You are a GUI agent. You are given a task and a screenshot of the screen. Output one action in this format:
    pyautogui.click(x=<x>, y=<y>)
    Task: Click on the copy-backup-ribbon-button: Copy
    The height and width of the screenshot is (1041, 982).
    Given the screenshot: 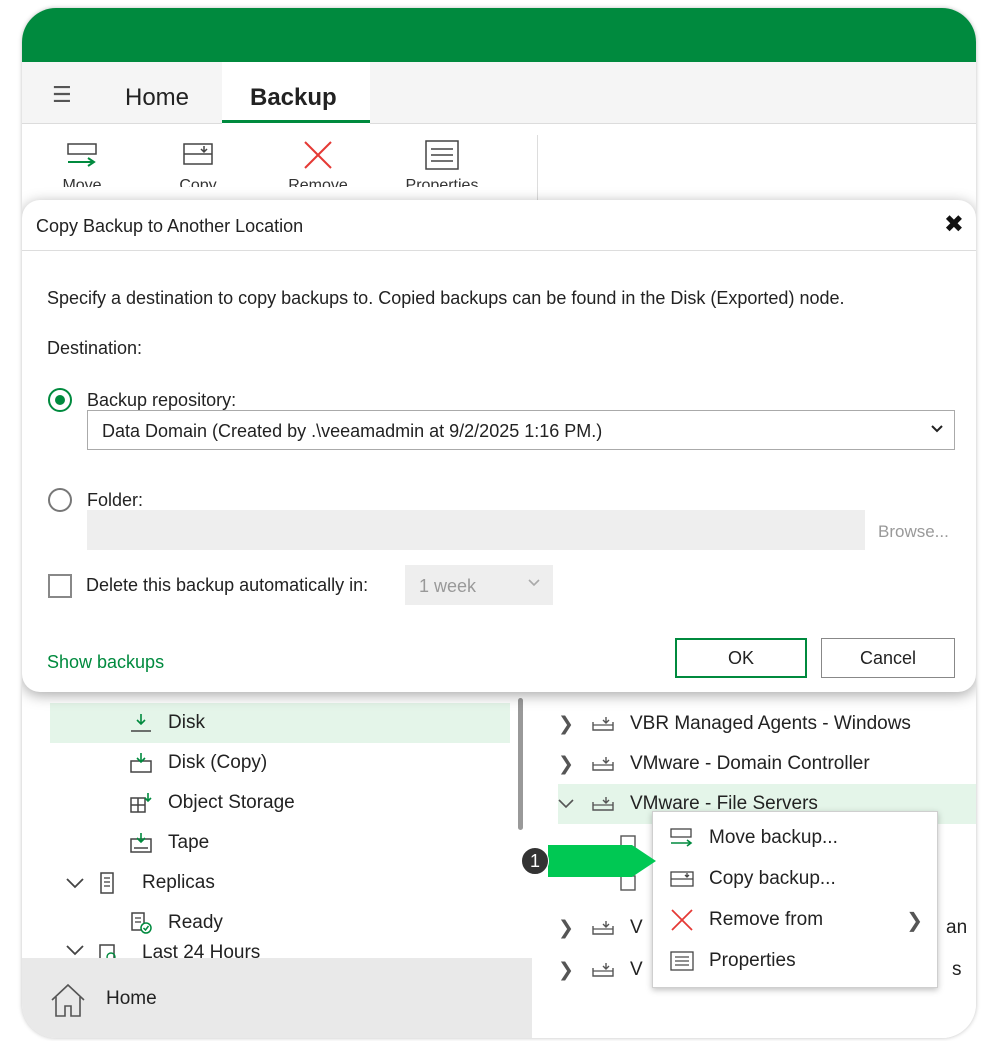 What is the action you would take?
    pyautogui.click(x=198, y=162)
    